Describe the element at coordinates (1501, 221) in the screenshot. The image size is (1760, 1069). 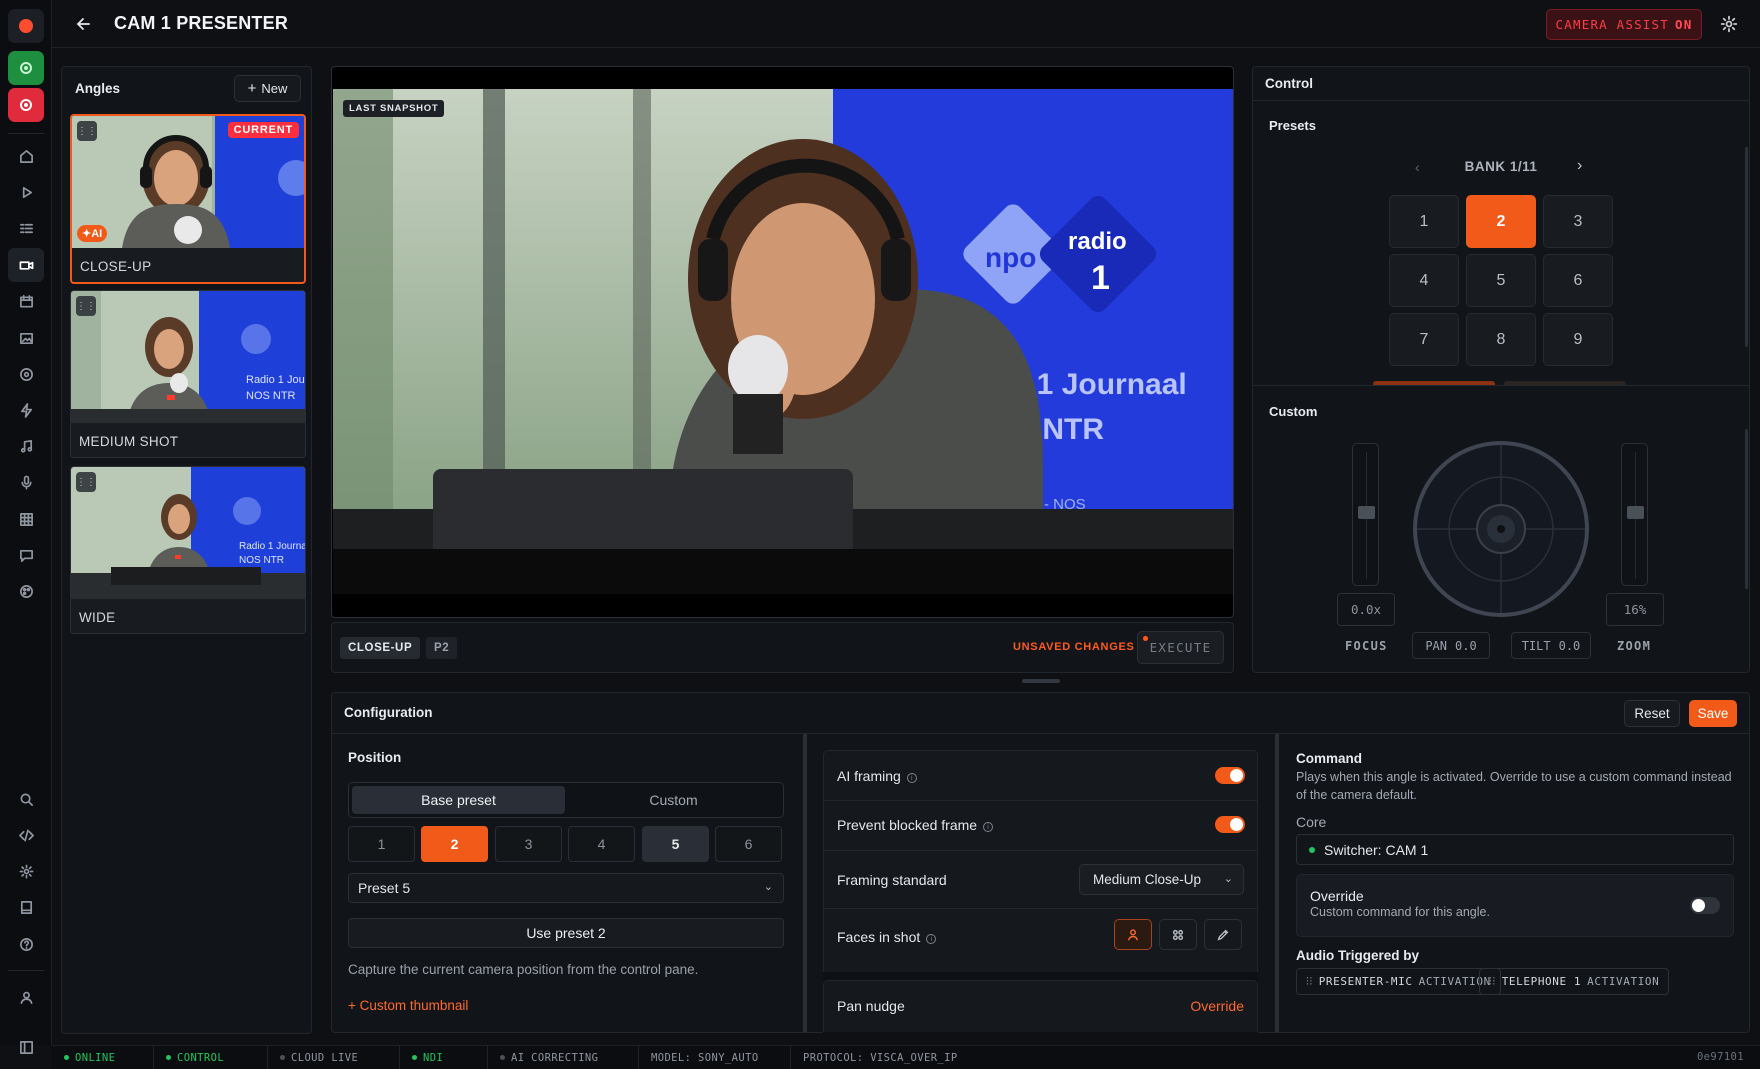
I see `preset-button-2: 2` at that location.